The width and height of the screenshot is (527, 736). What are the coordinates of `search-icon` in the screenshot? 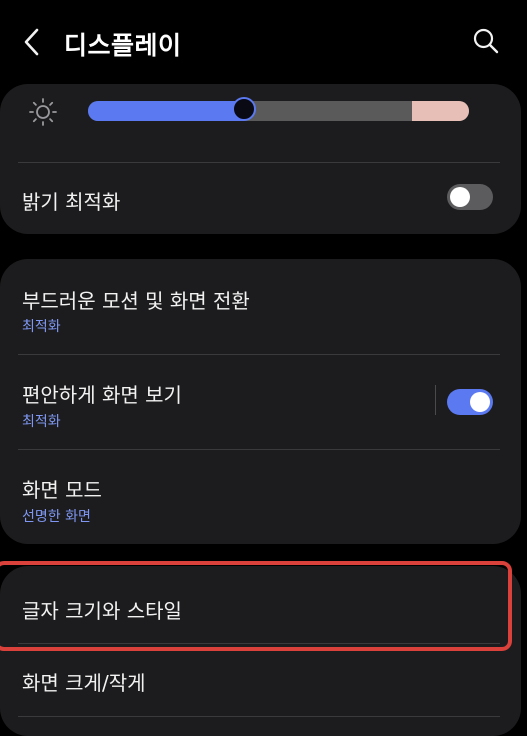 It's located at (486, 41).